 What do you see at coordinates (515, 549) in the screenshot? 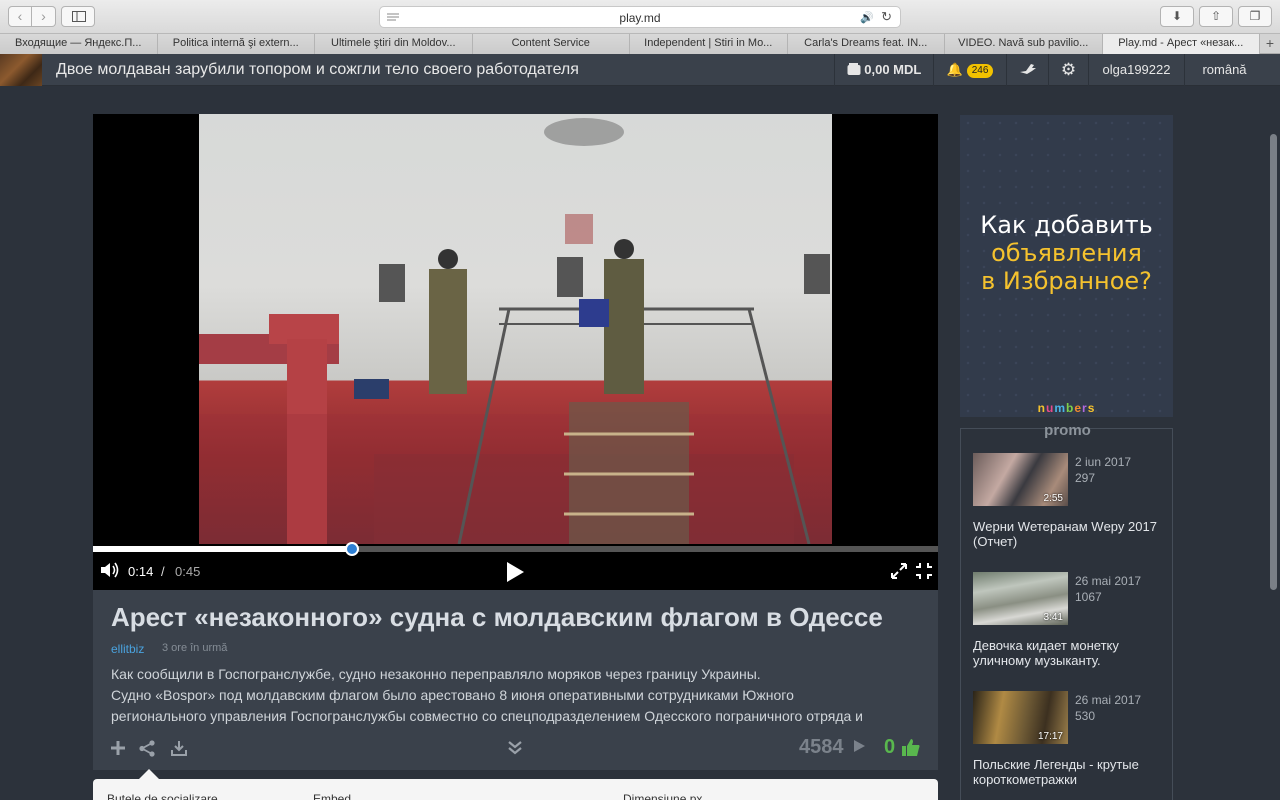
I see `progress-bar` at bounding box center [515, 549].